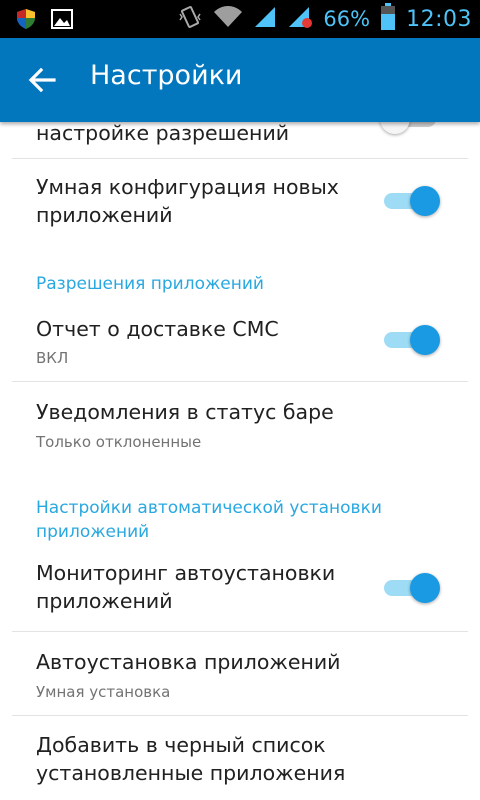 This screenshot has height=800, width=480. Describe the element at coordinates (44, 21) in the screenshot. I see `status-bar-left` at that location.